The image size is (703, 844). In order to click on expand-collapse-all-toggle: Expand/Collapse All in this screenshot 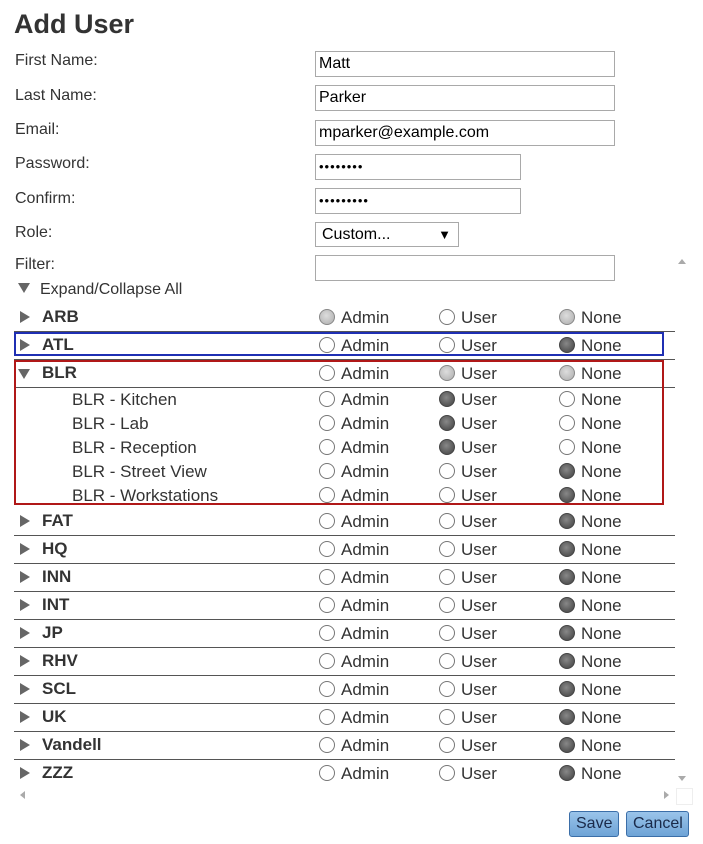, I will do `click(100, 290)`.